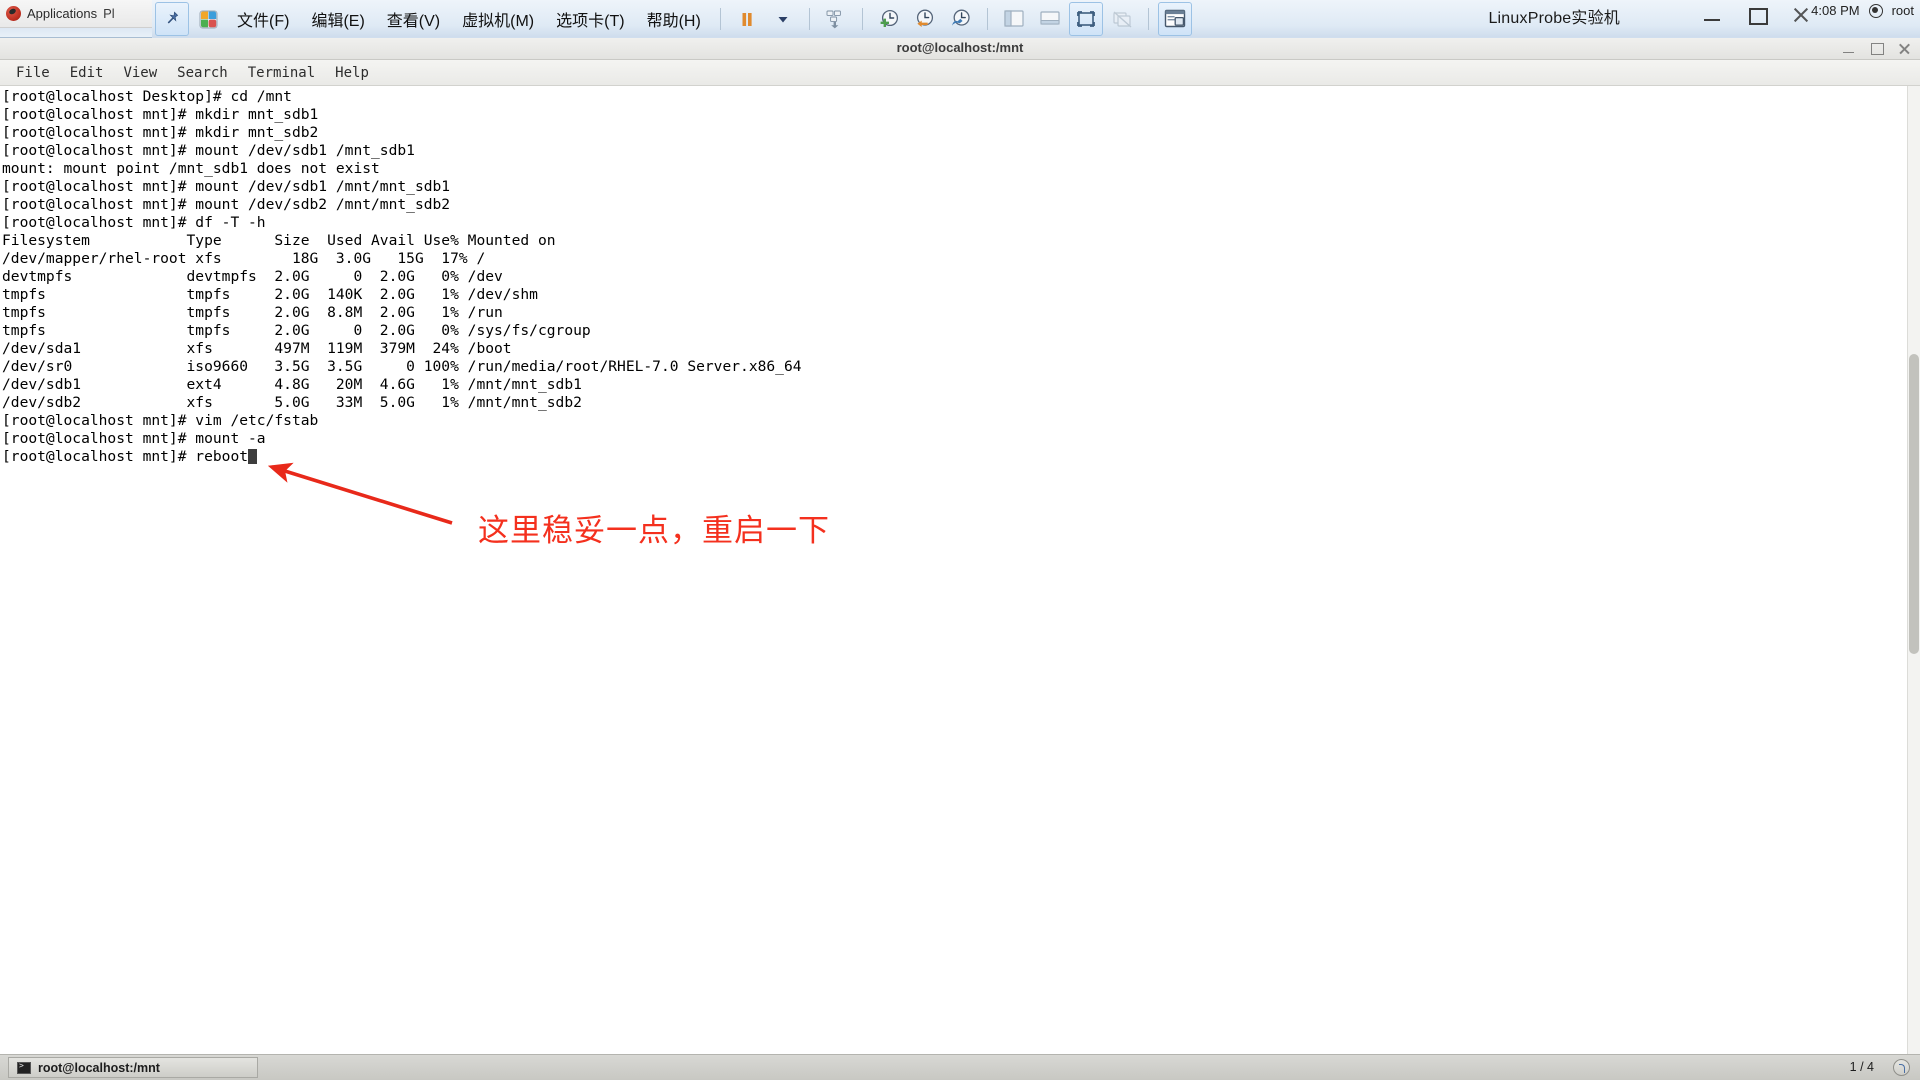 The height and width of the screenshot is (1080, 1920). I want to click on applications-menu: Applications, so click(62, 13).